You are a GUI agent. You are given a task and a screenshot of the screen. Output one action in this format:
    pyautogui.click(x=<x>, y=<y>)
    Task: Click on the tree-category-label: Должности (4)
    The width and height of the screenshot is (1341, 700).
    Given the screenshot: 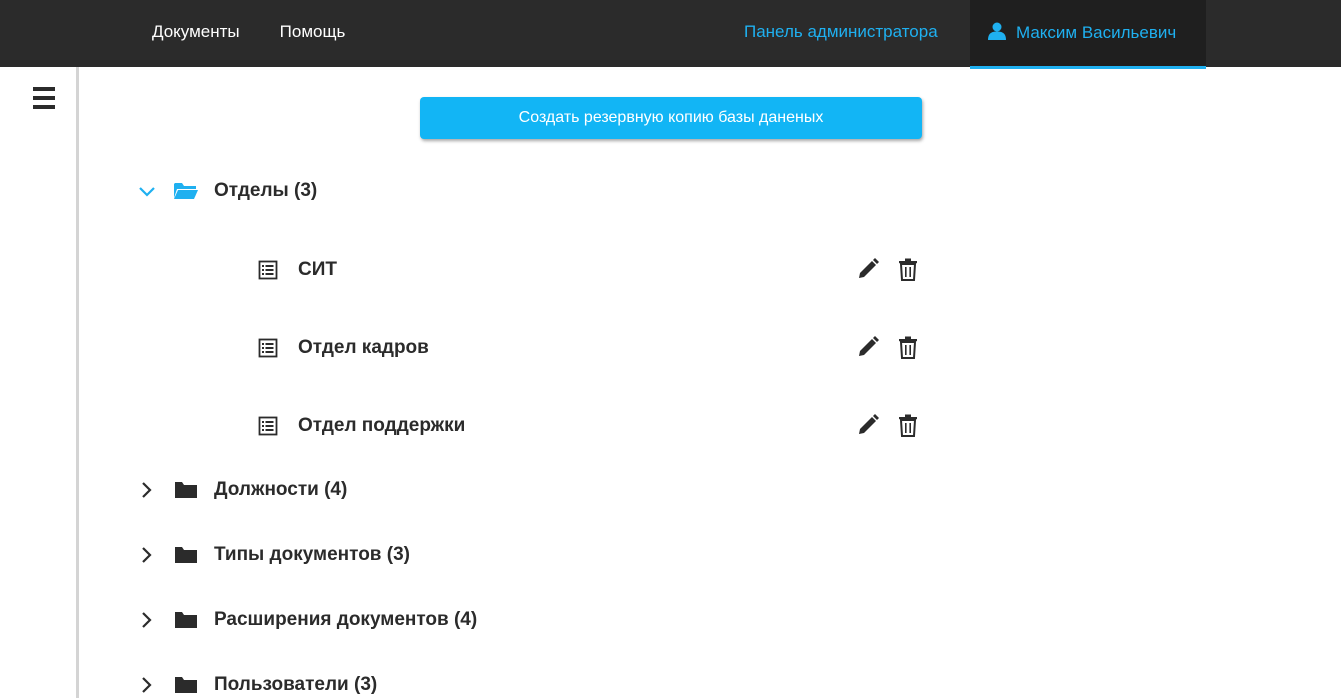 What is the action you would take?
    pyautogui.click(x=281, y=489)
    